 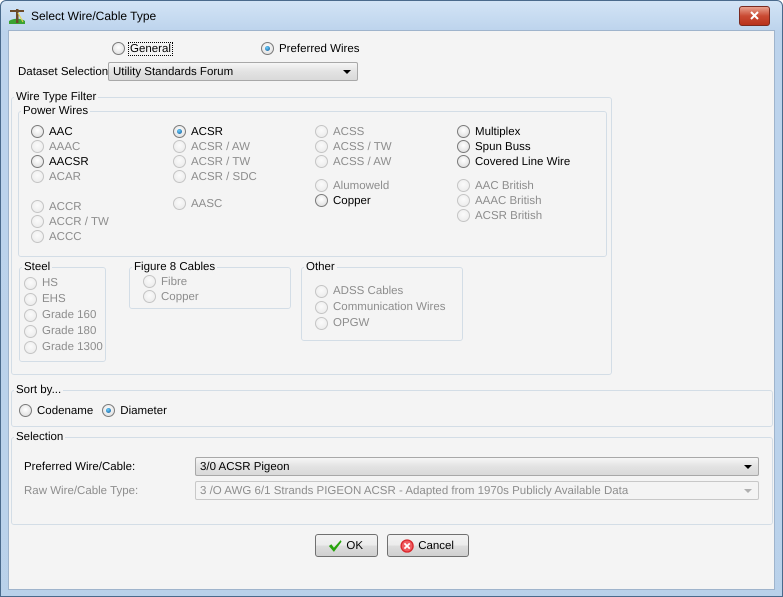 What do you see at coordinates (498, 132) in the screenshot?
I see `radio-label: Multiplex` at bounding box center [498, 132].